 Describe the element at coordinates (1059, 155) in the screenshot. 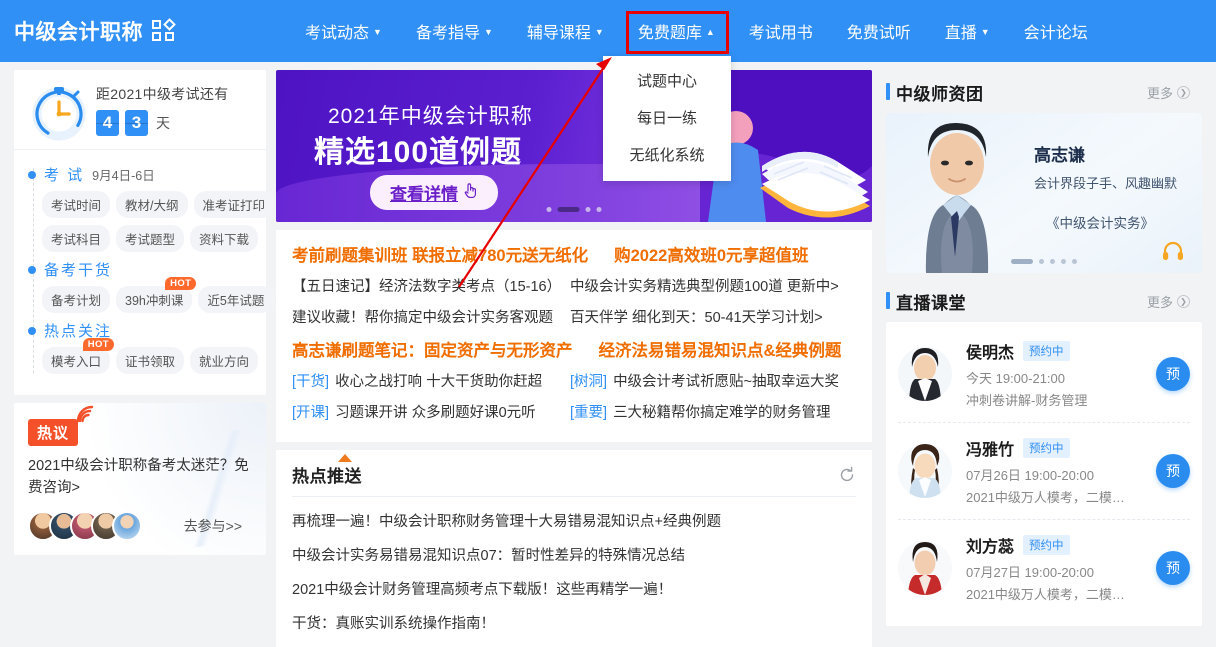

I see `teacher-name: 高志谦` at that location.